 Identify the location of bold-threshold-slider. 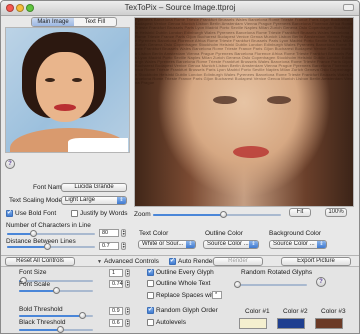
(56, 315).